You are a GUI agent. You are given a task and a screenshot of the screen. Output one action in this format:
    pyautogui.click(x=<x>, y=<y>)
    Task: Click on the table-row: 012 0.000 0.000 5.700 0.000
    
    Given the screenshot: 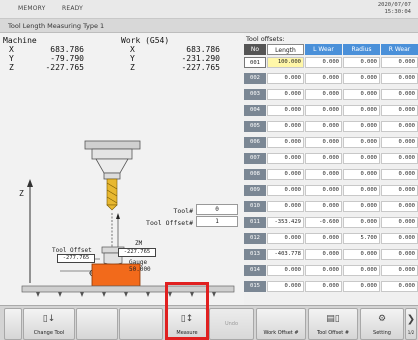 What is the action you would take?
    pyautogui.click(x=331, y=239)
    